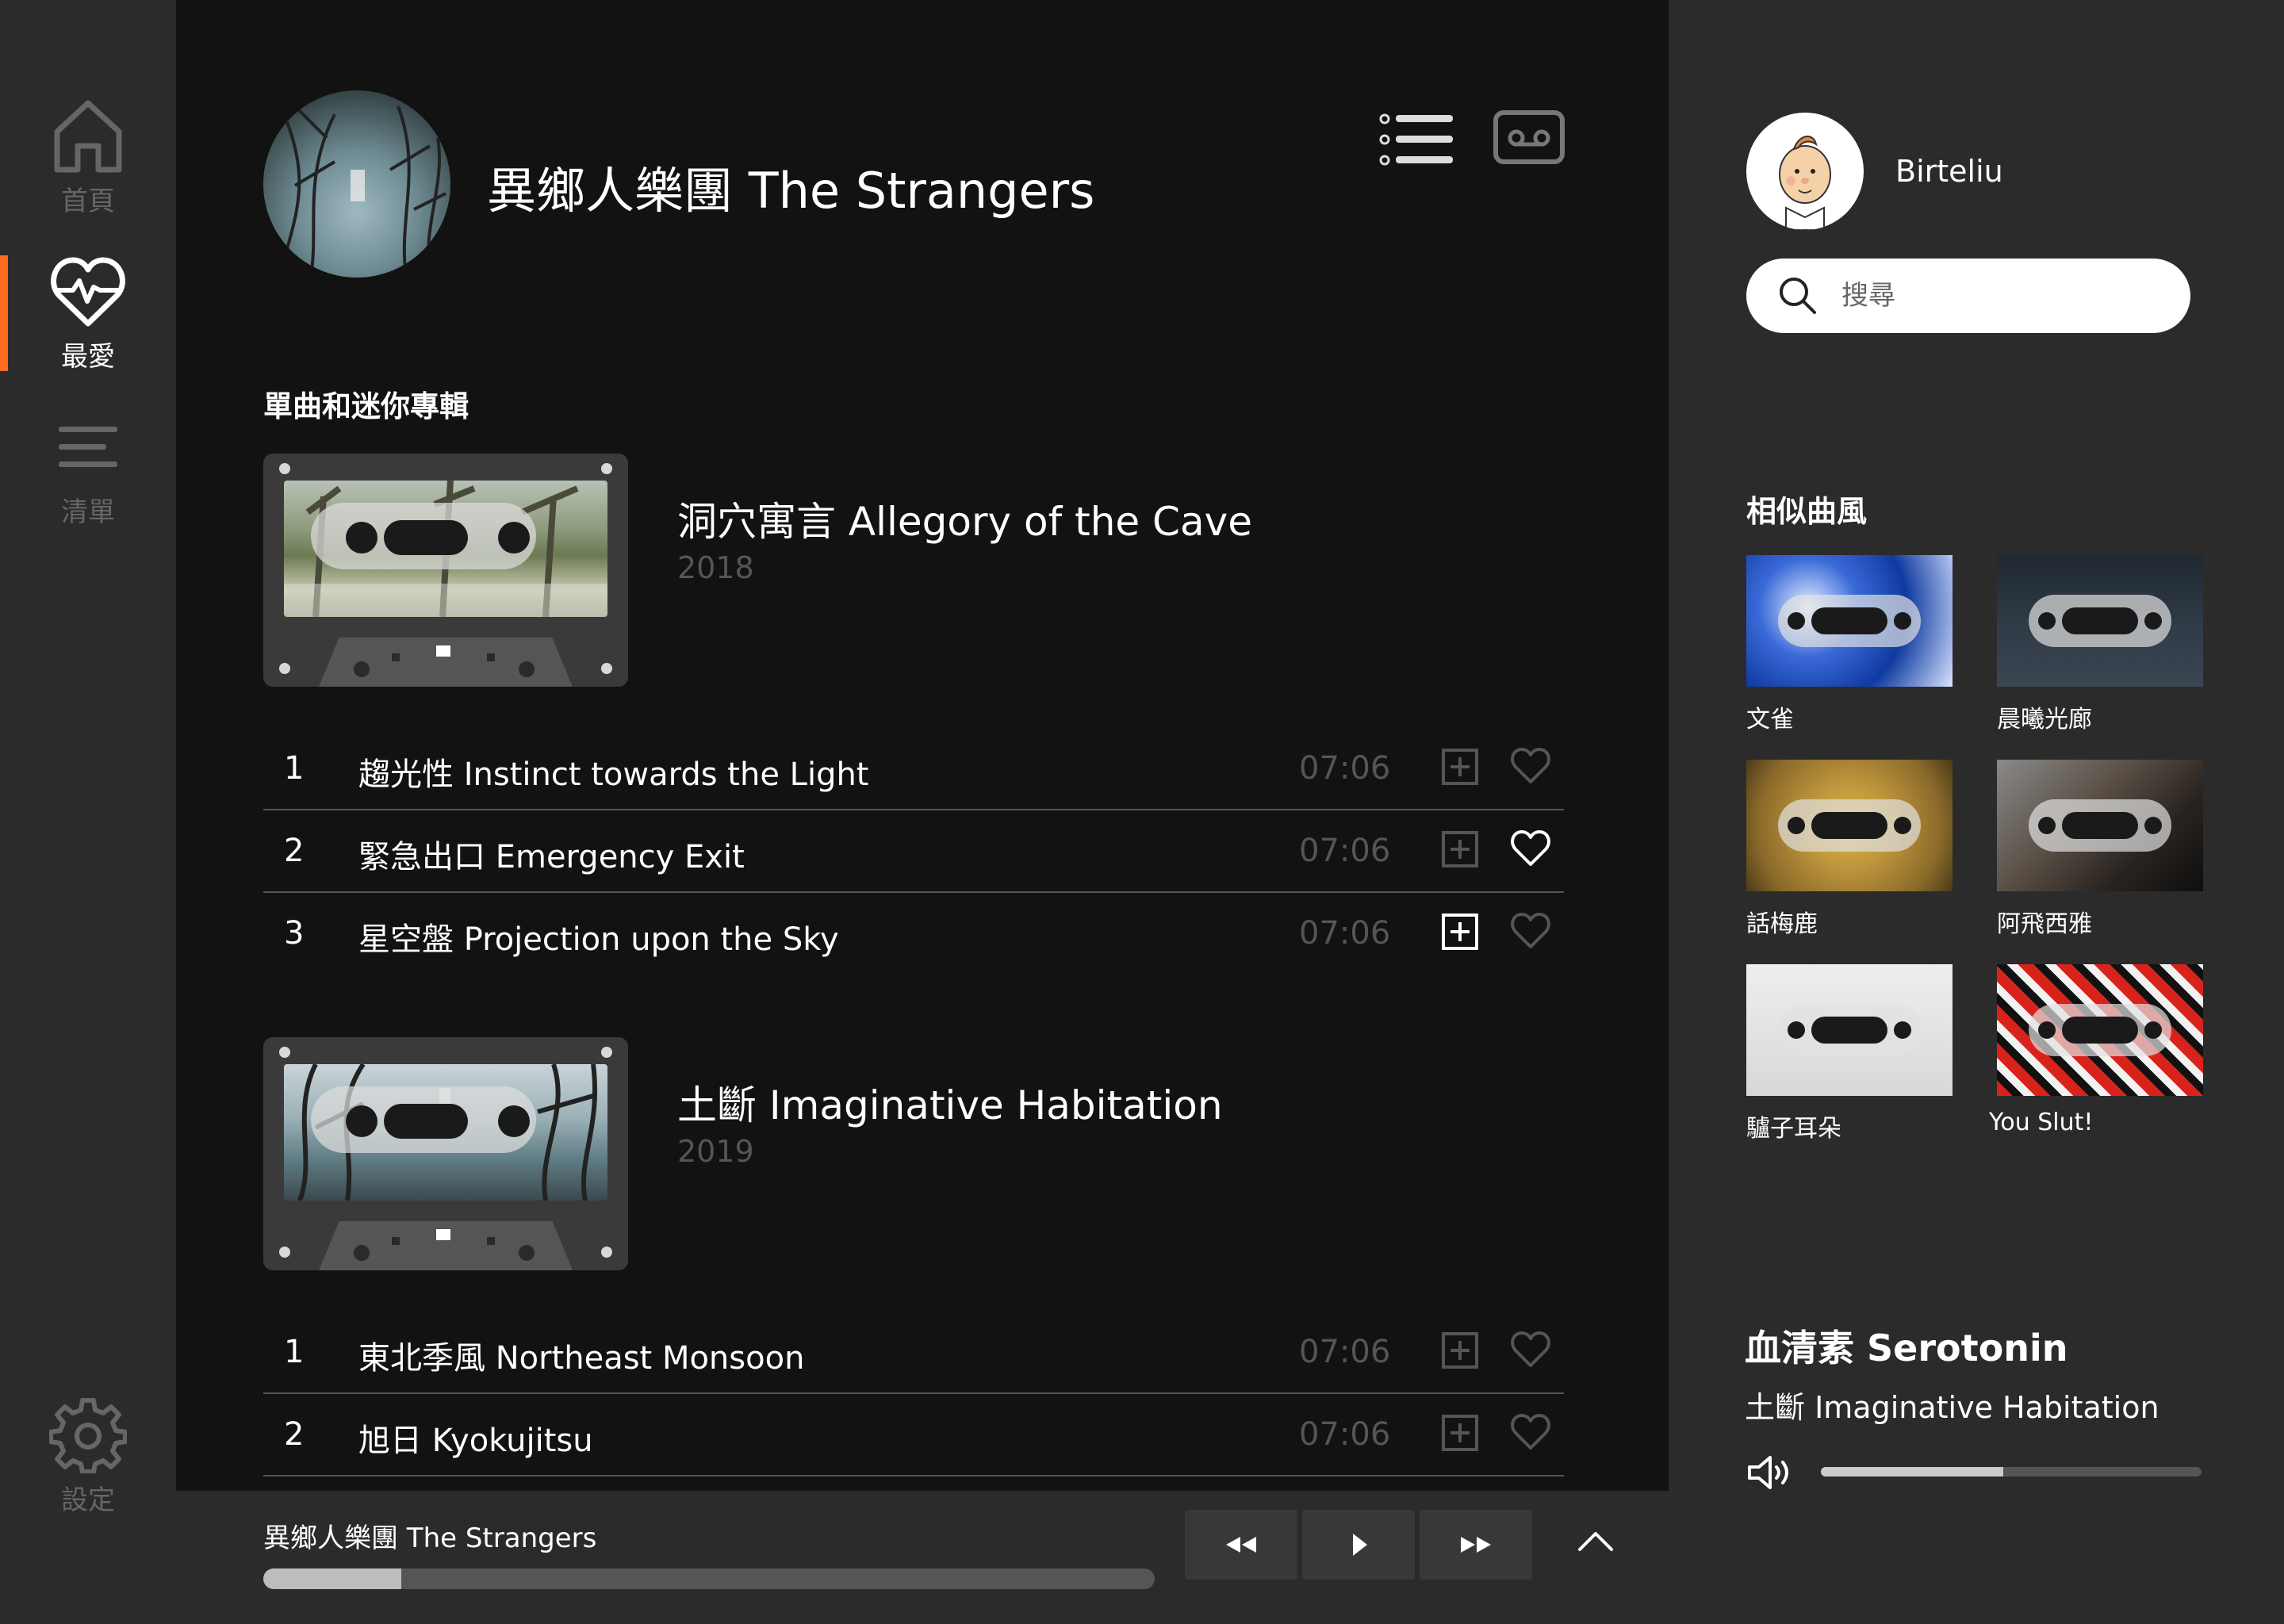 This screenshot has height=1624, width=2284. I want to click on user-avatar, so click(1805, 171).